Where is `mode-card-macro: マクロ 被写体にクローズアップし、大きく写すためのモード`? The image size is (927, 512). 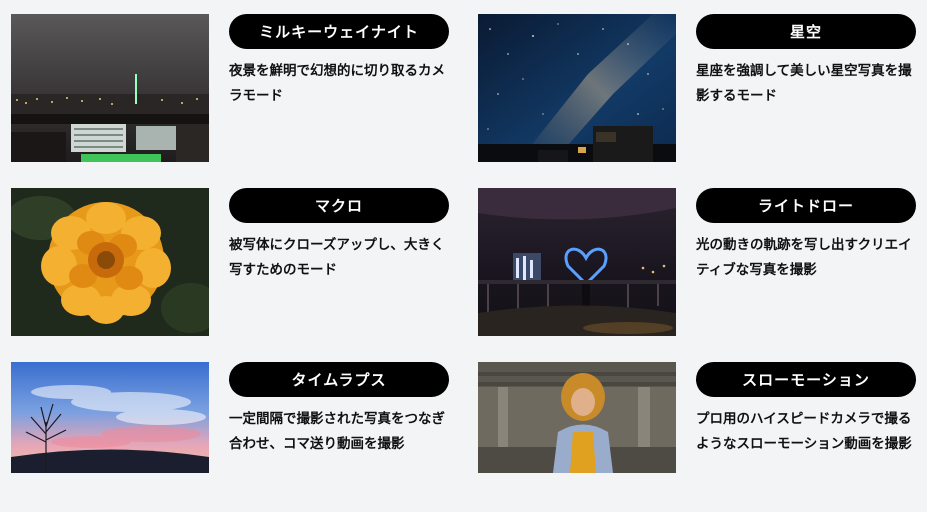 mode-card-macro: マクロ 被写体にクローズアップし、大きく写すためのモード is located at coordinates (231, 263).